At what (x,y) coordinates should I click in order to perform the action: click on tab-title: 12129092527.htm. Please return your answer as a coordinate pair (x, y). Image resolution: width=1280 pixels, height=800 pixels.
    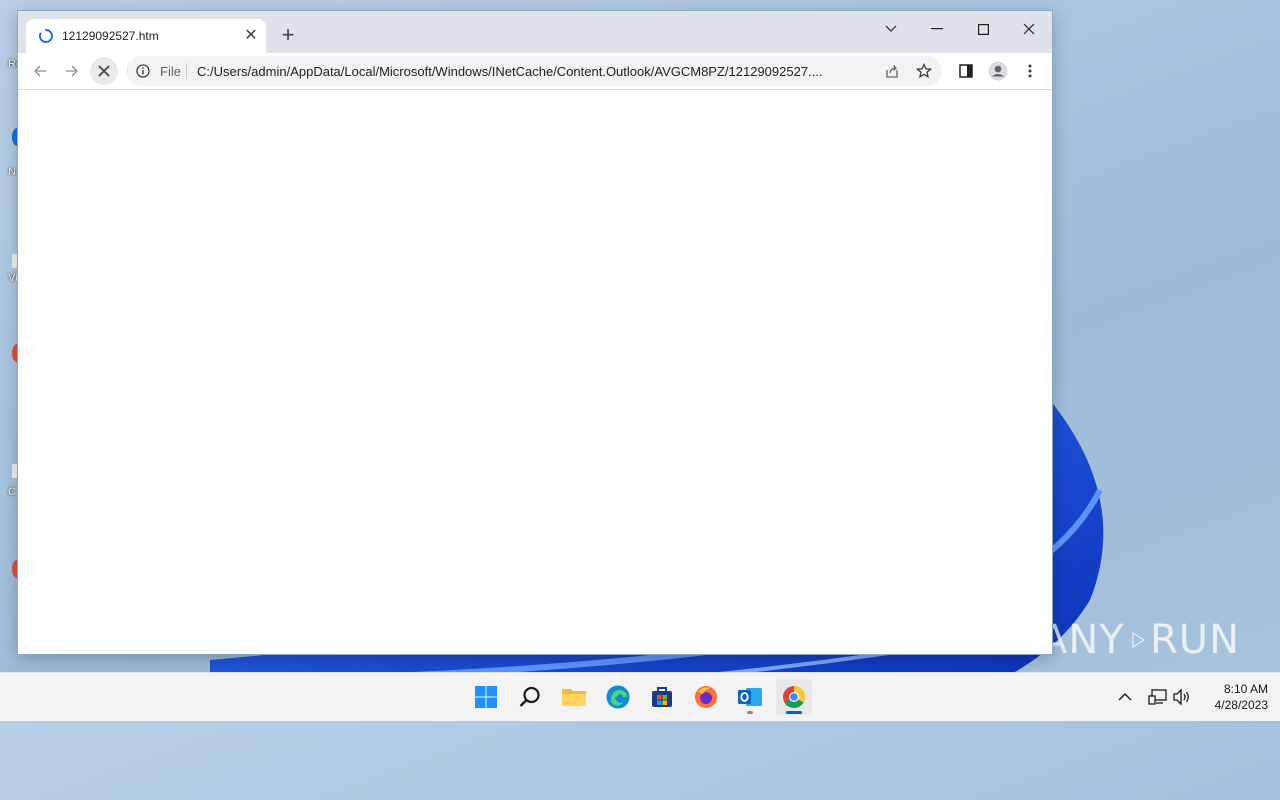
    Looking at the image, I should click on (110, 36).